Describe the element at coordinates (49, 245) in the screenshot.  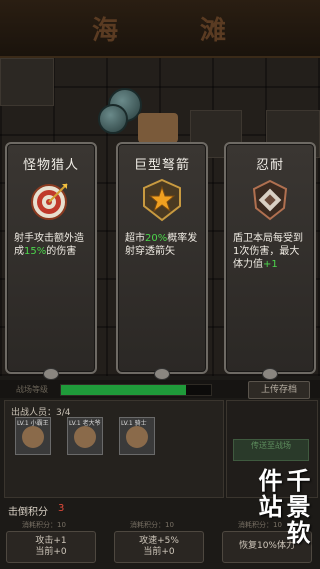
I see `skill-card-desc: 射手攻击额外造成15%的伤害` at that location.